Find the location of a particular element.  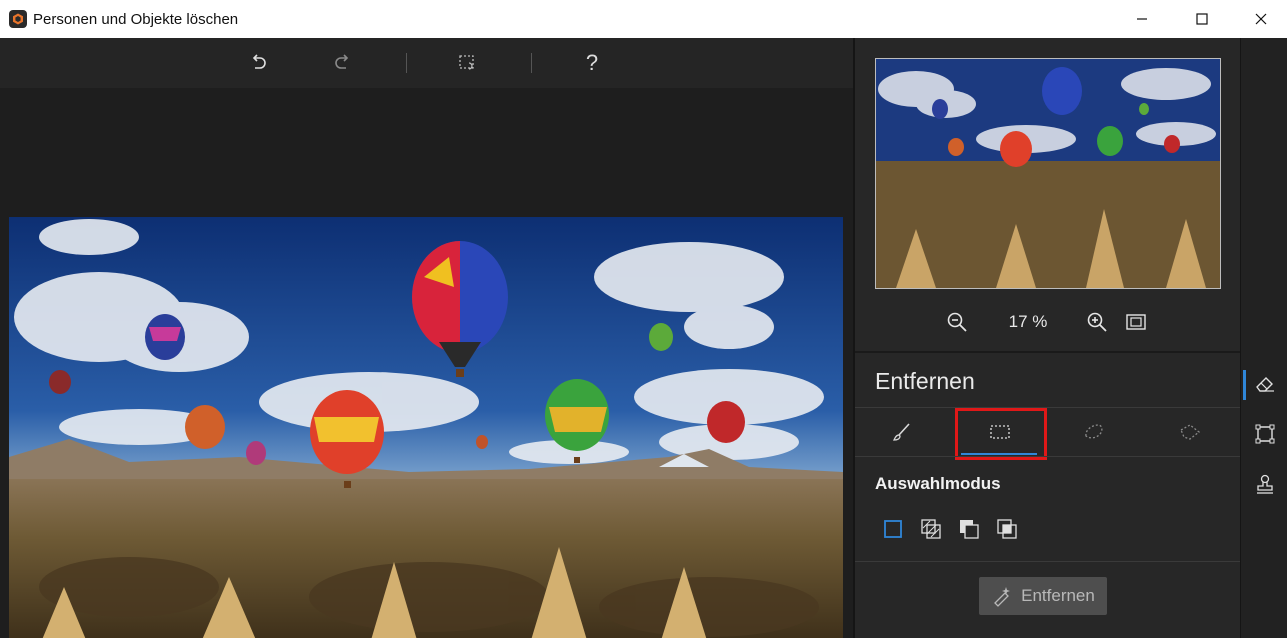

rail-stamp-button is located at coordinates (1265, 484).